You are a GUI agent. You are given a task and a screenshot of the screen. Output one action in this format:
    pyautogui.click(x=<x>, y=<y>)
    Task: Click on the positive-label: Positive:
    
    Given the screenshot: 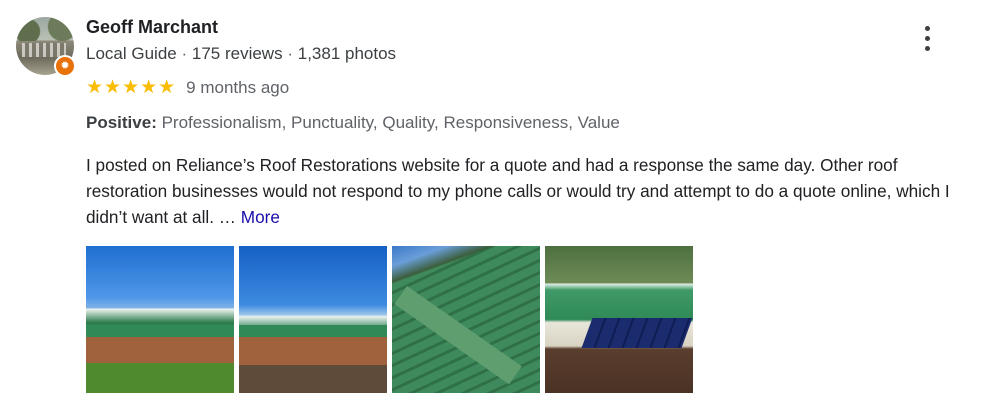 What is the action you would take?
    pyautogui.click(x=121, y=122)
    